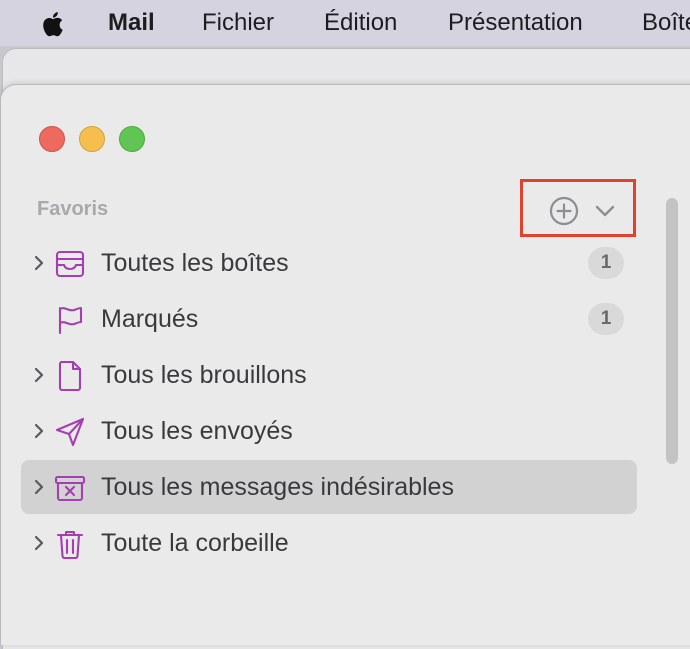  I want to click on highlight-annotation-box, so click(578, 208).